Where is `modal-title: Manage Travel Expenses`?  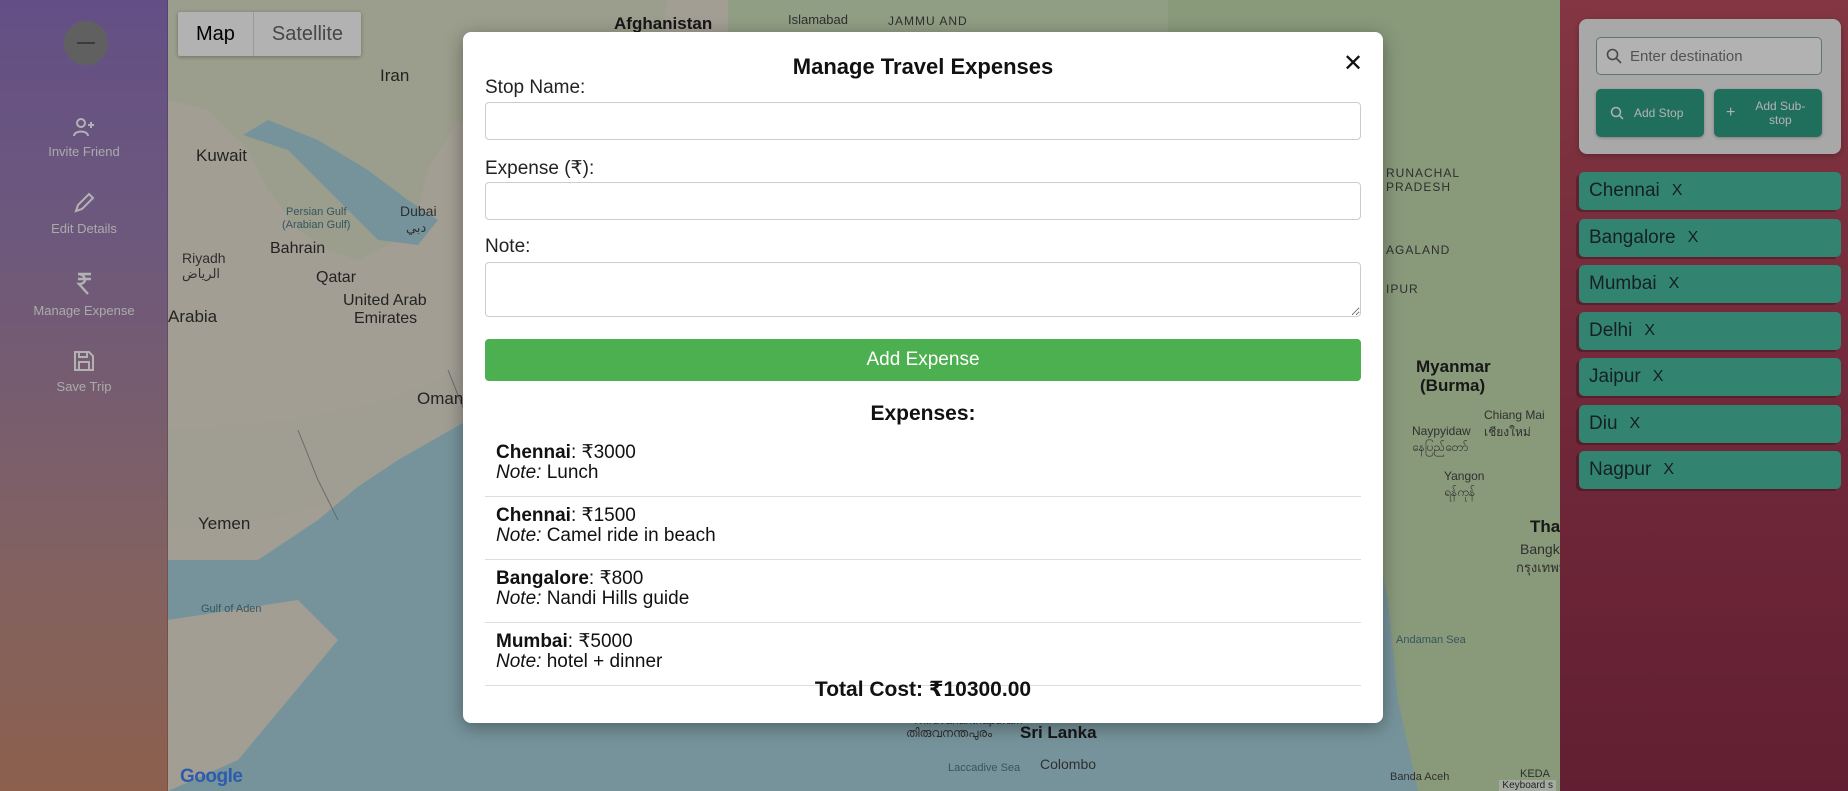 modal-title: Manage Travel Expenses is located at coordinates (923, 66).